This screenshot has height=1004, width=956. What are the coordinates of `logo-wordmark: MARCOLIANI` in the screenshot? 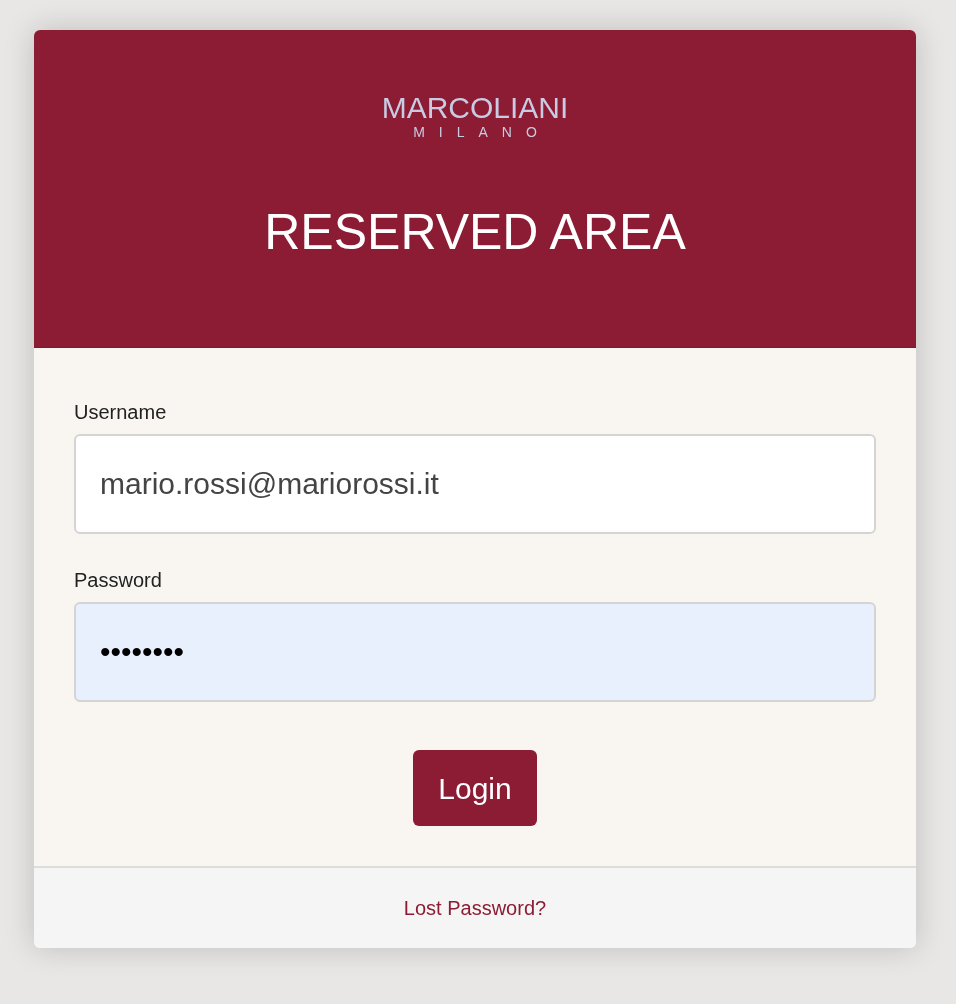 It's located at (475, 108).